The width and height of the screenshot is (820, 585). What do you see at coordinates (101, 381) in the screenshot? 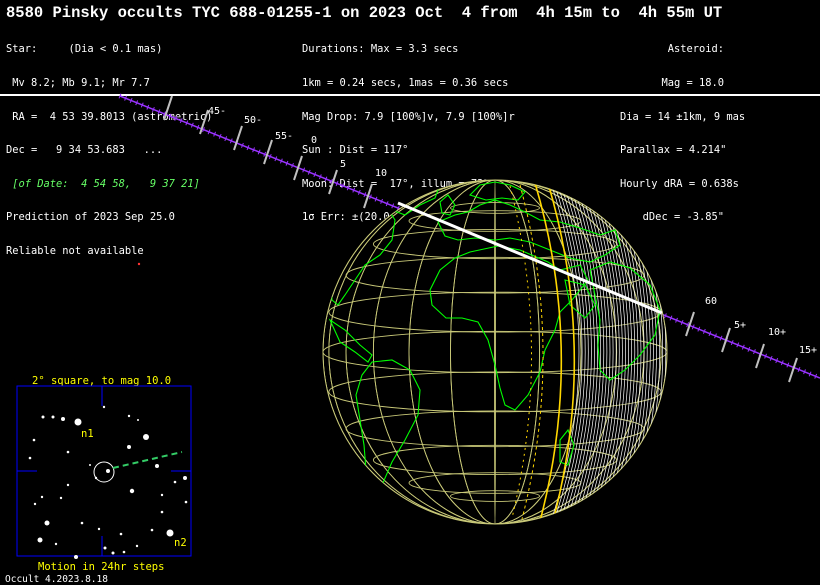
I see `star-chart-title: 2° square, to mag 10.0` at bounding box center [101, 381].